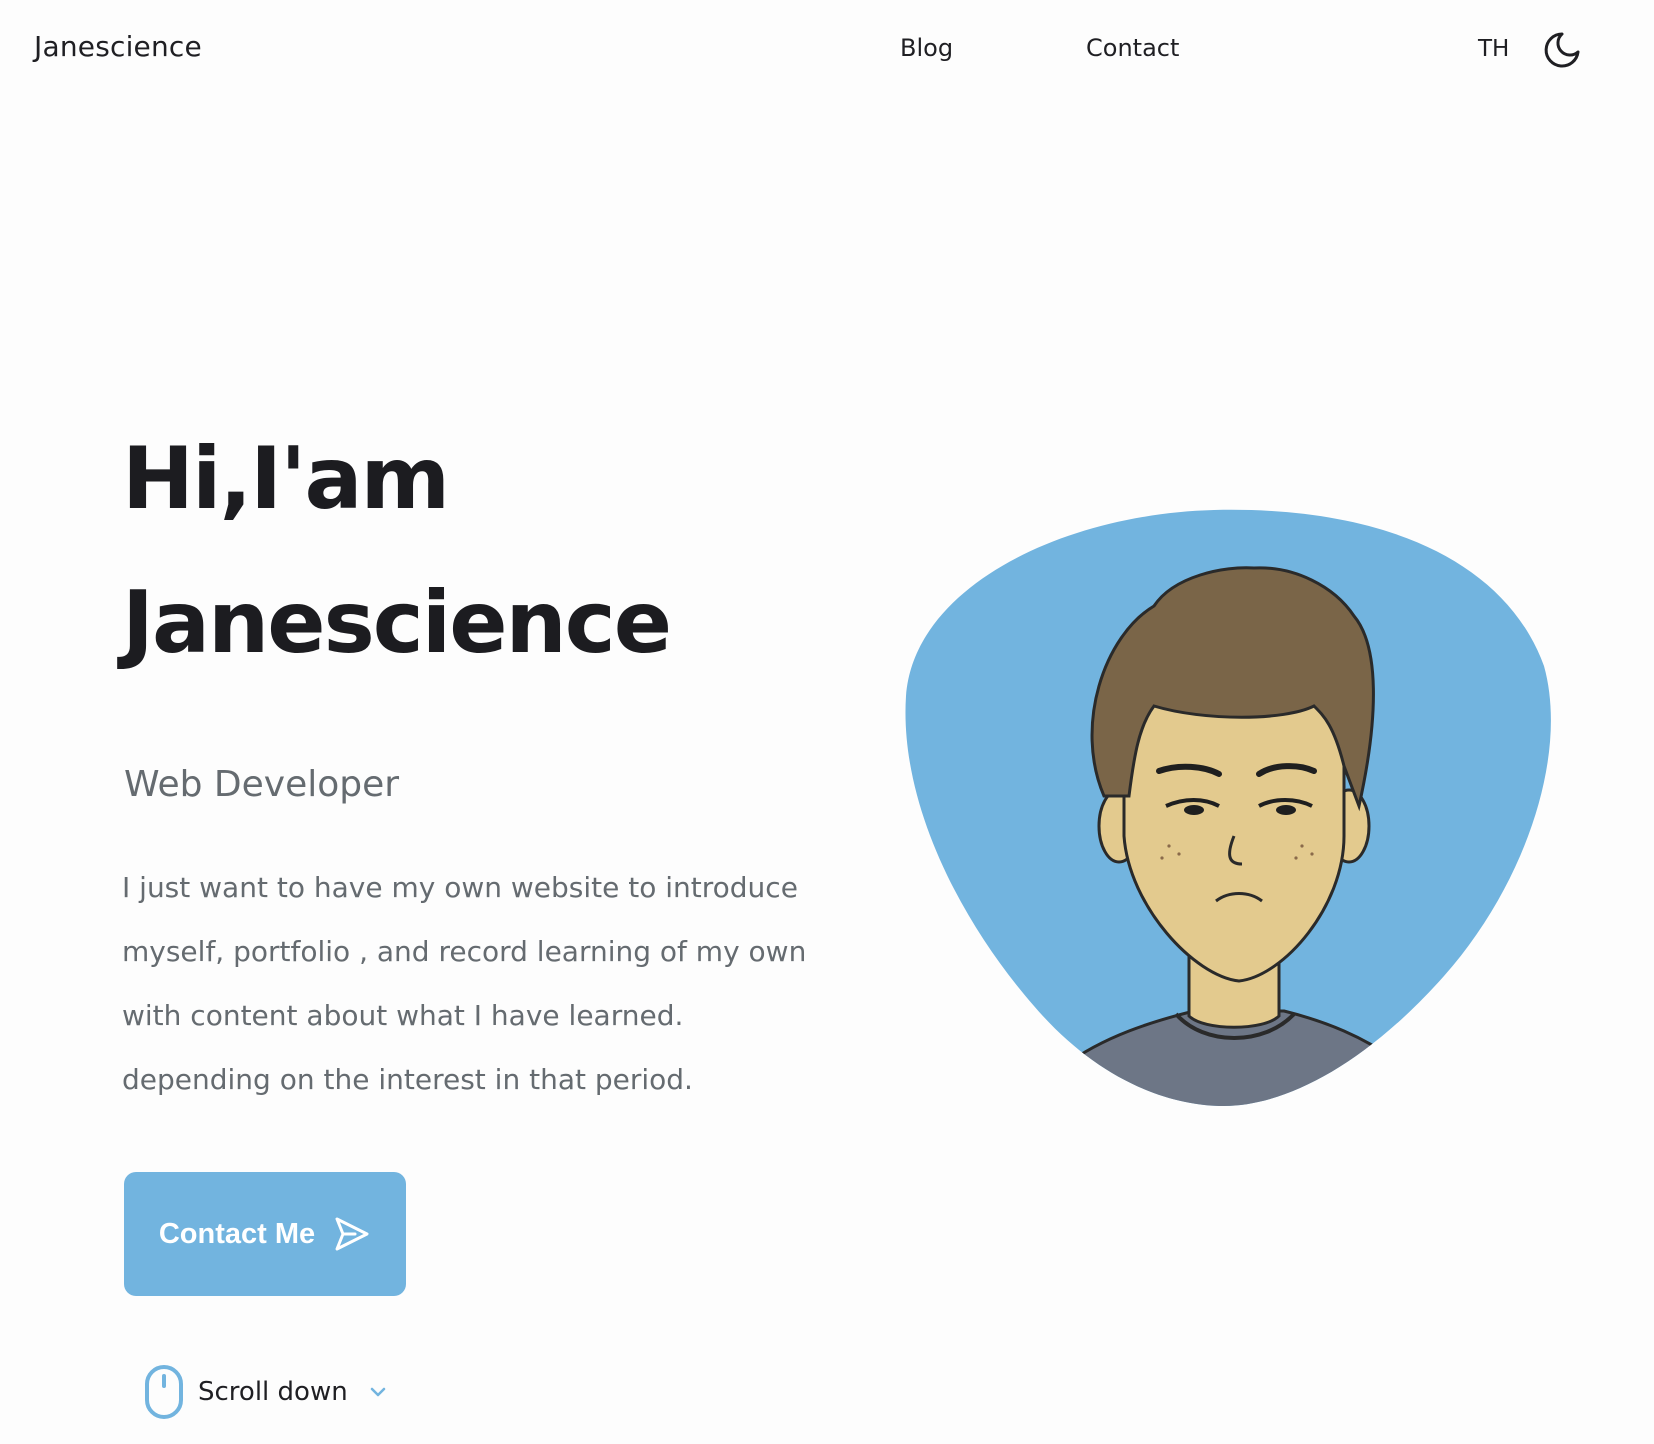  I want to click on header: Janescience Blog Contact TH, so click(827, 50).